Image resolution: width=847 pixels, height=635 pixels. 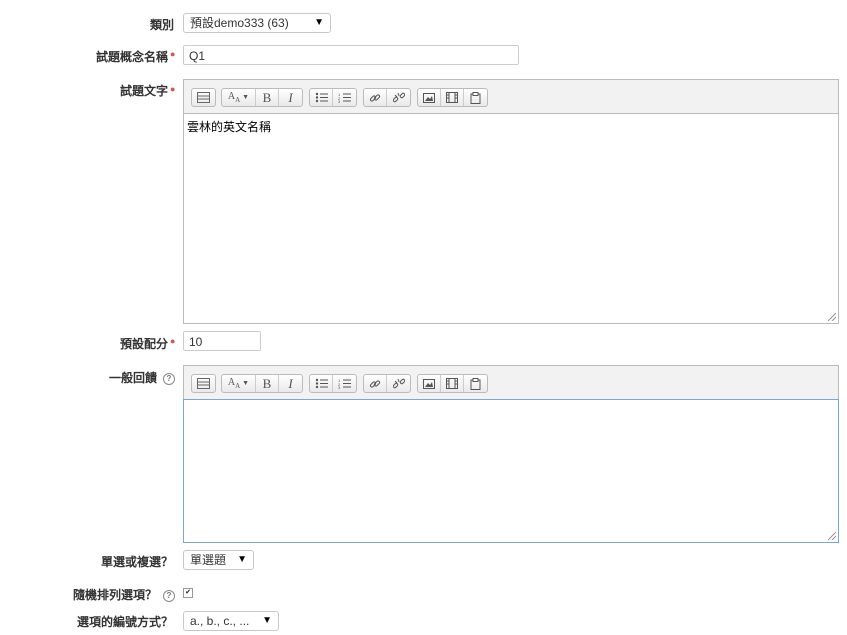 I want to click on question-text-value: 雲林的英文名稱, so click(x=229, y=127).